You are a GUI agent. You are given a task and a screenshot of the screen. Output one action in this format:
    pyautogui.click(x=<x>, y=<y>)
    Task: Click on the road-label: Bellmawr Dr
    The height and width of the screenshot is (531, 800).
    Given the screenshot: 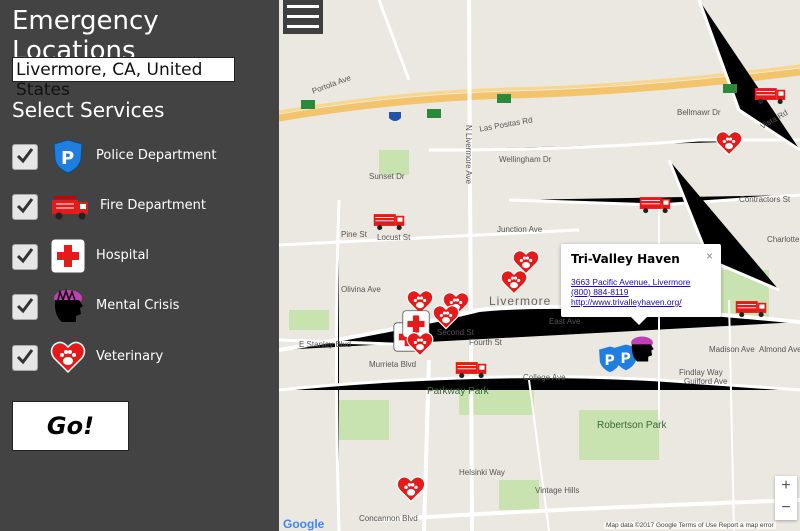 What is the action you would take?
    pyautogui.click(x=699, y=112)
    